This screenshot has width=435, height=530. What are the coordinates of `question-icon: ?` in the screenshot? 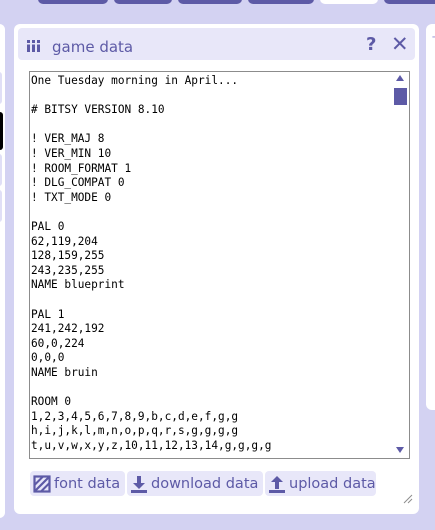 It's located at (371, 44).